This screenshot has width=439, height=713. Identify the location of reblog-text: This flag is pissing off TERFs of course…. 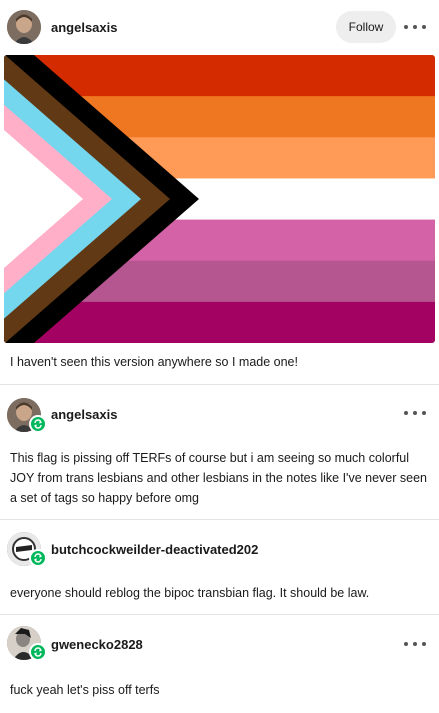
(218, 478).